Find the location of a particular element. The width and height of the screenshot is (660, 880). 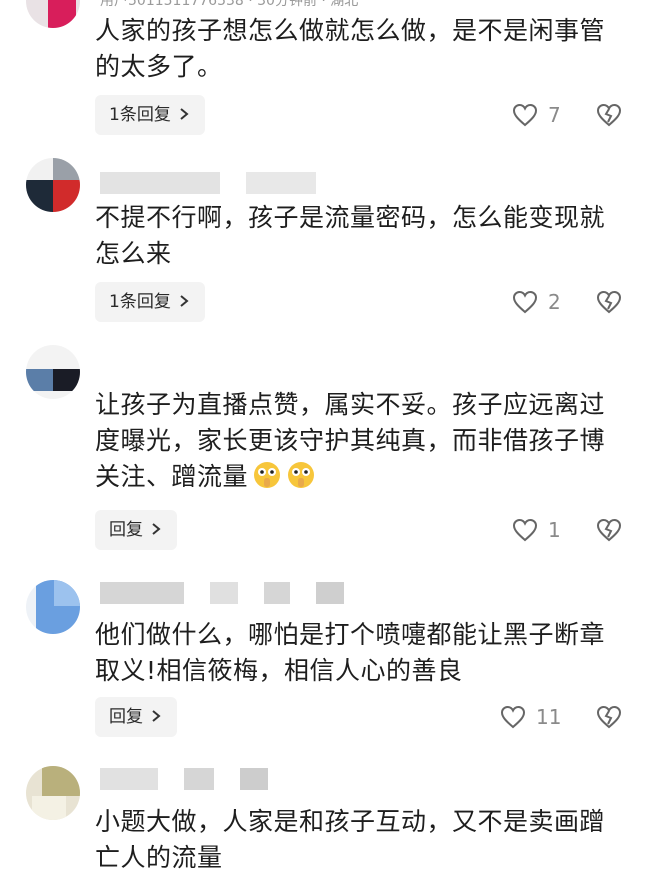

like-button: 7 is located at coordinates (536, 115).